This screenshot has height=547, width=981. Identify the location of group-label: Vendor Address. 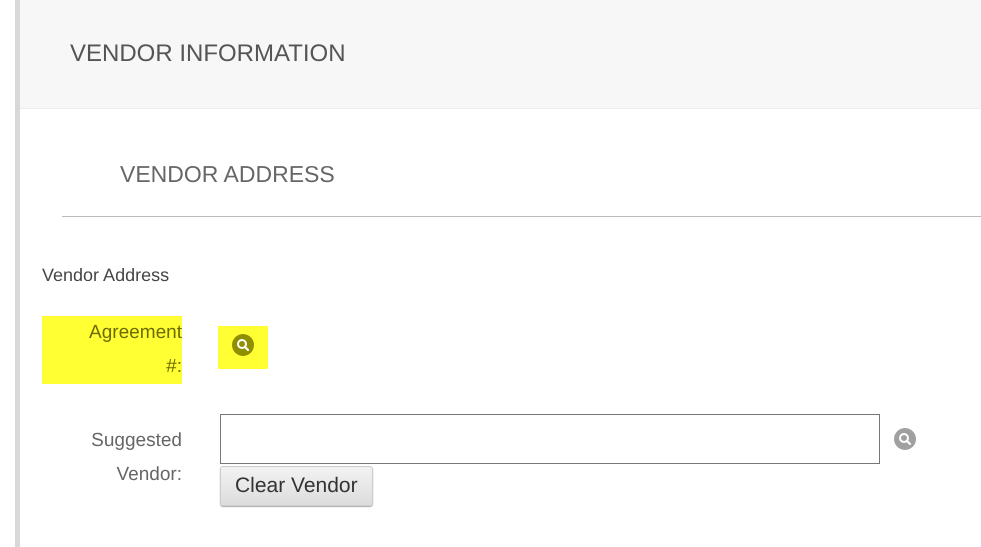
(106, 275).